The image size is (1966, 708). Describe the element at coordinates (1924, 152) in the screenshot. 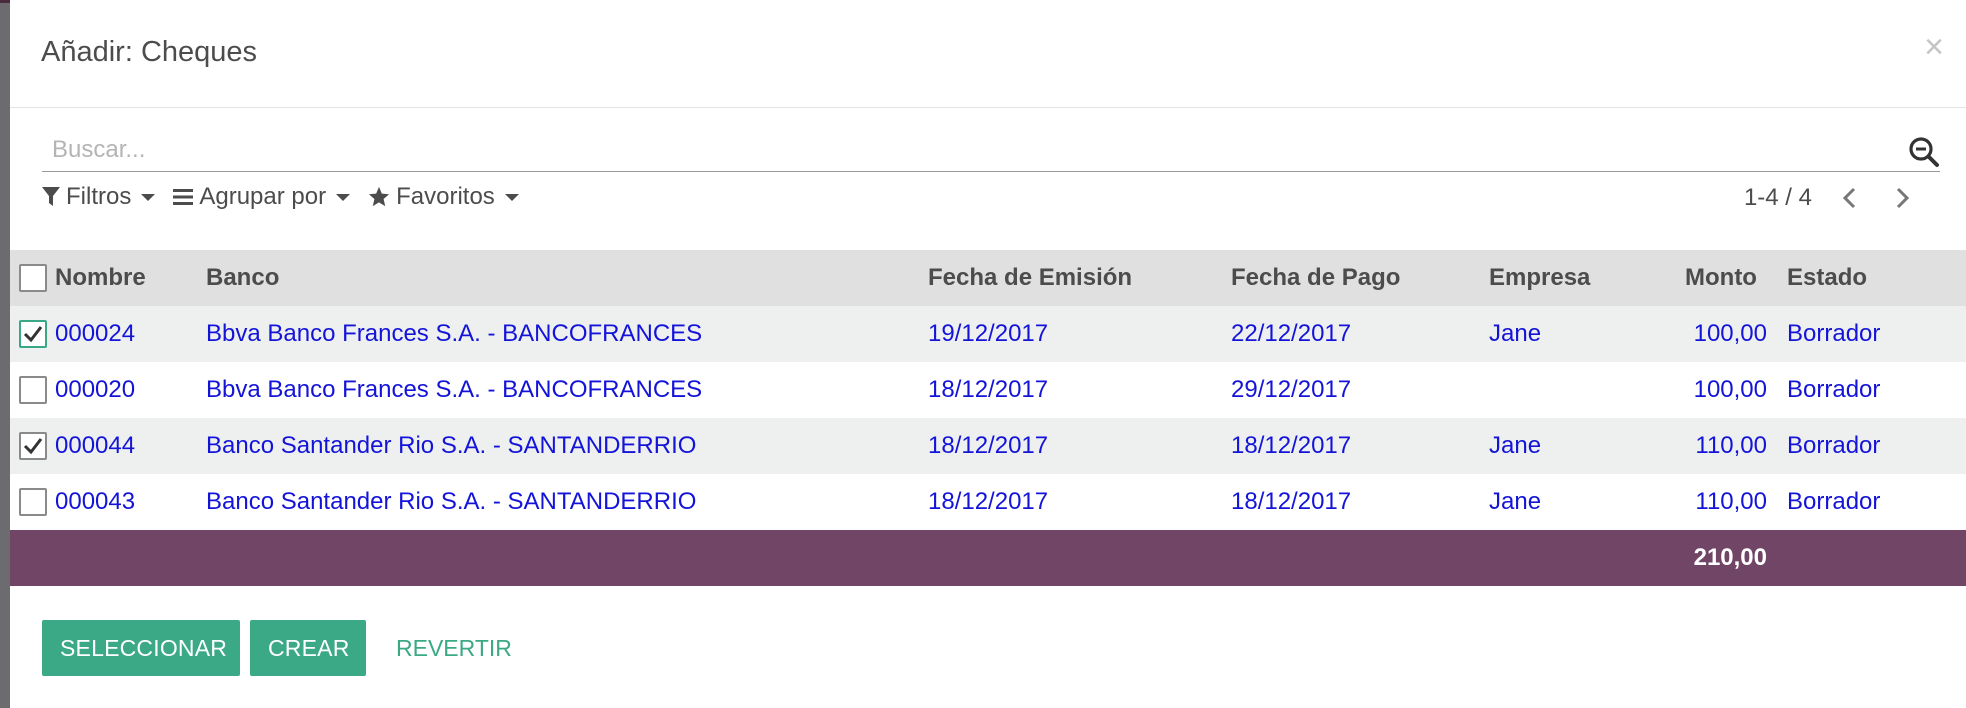

I see `search-icon` at that location.